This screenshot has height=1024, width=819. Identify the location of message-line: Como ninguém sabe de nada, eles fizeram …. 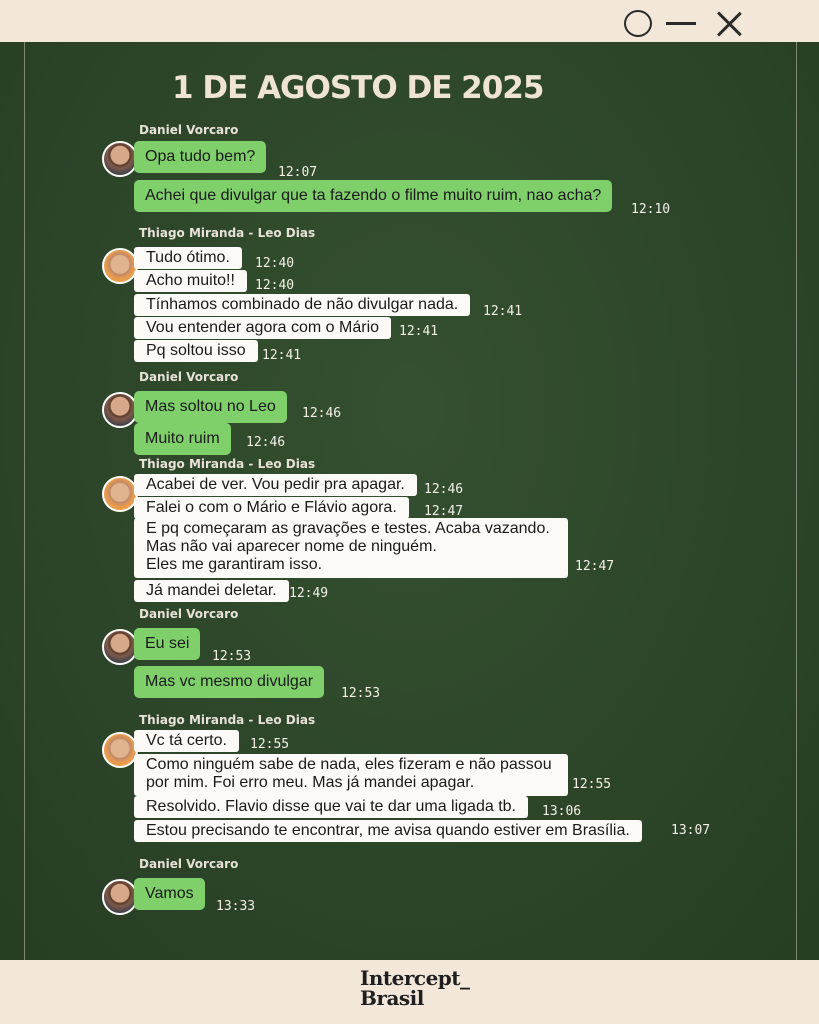
(349, 764).